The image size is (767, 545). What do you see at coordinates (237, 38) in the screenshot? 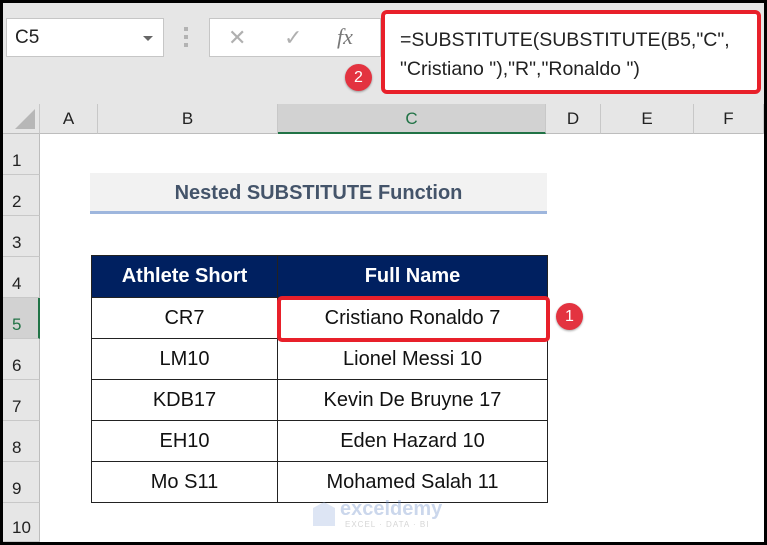
I see `cancel-icon: ✕` at bounding box center [237, 38].